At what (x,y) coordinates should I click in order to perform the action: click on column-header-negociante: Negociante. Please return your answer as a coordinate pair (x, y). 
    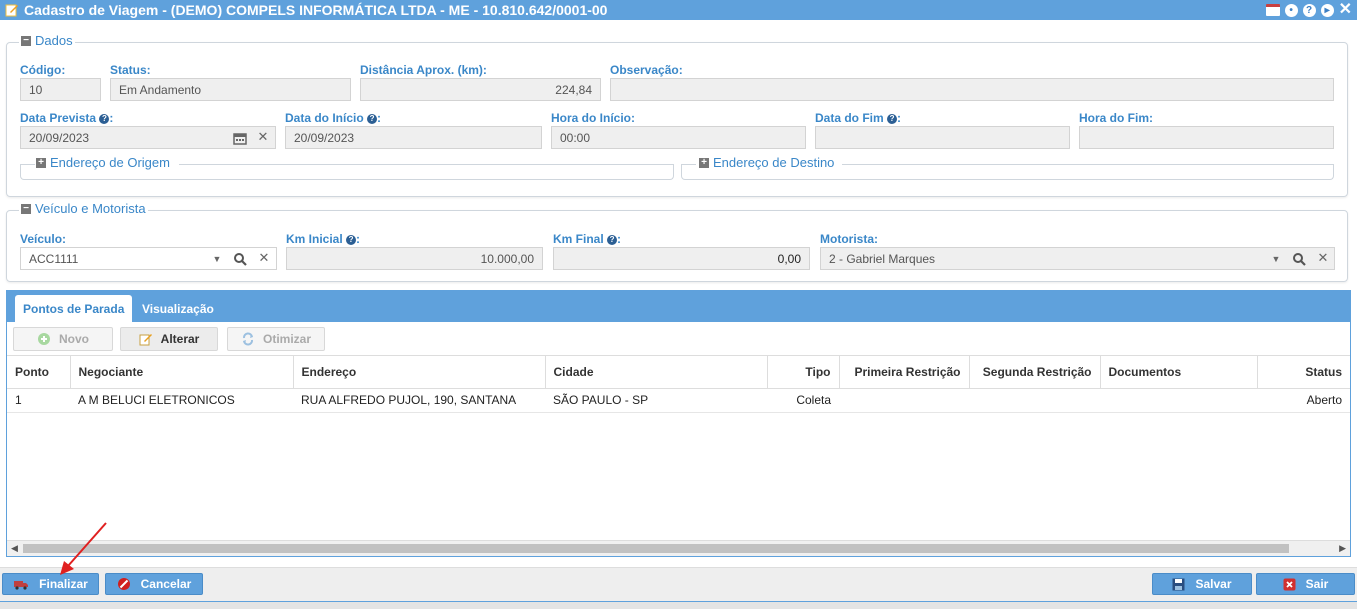
    Looking at the image, I should click on (182, 372).